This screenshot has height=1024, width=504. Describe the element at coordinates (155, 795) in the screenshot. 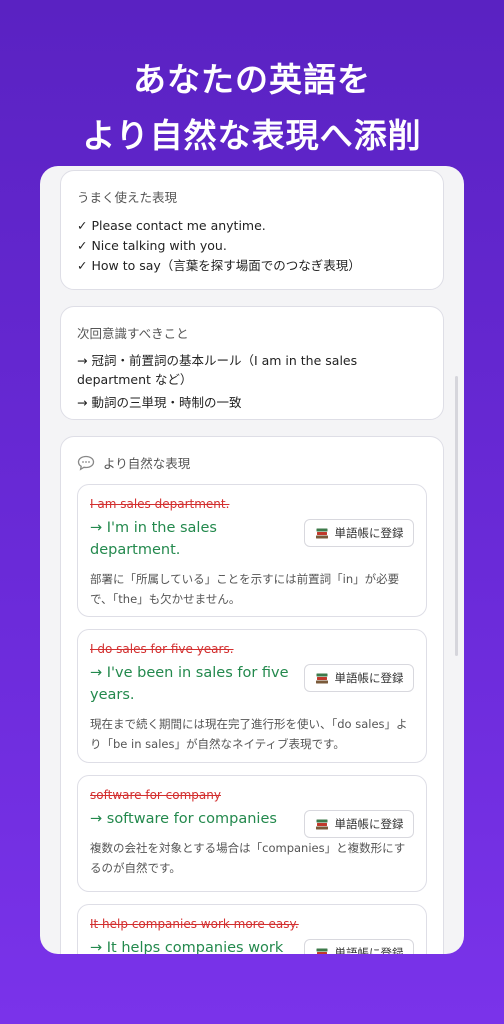

I see `original-sentence: software for company` at that location.